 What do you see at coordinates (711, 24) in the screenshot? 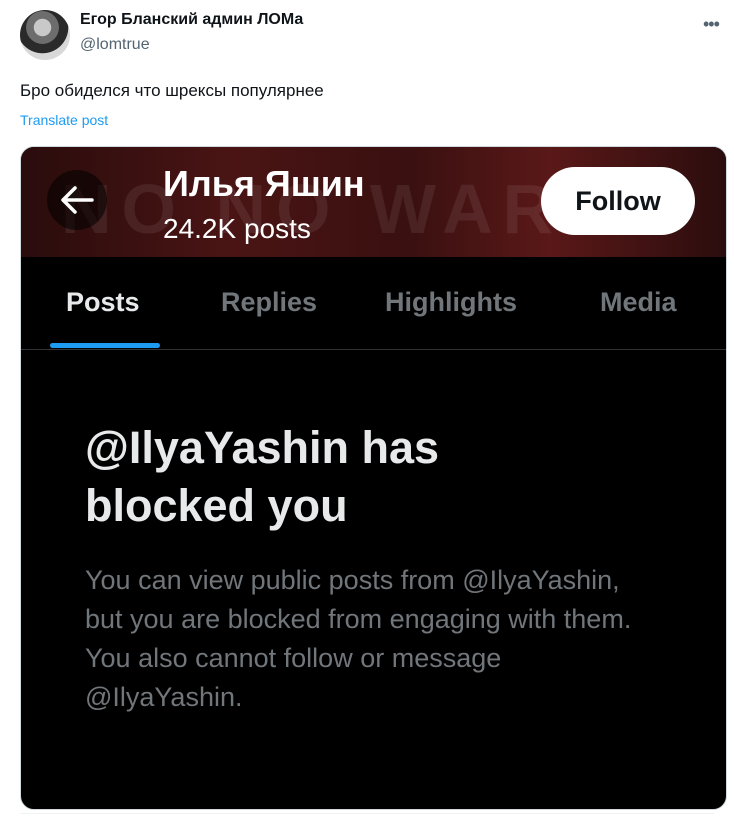
I see `more-horizontal-icon: •••` at bounding box center [711, 24].